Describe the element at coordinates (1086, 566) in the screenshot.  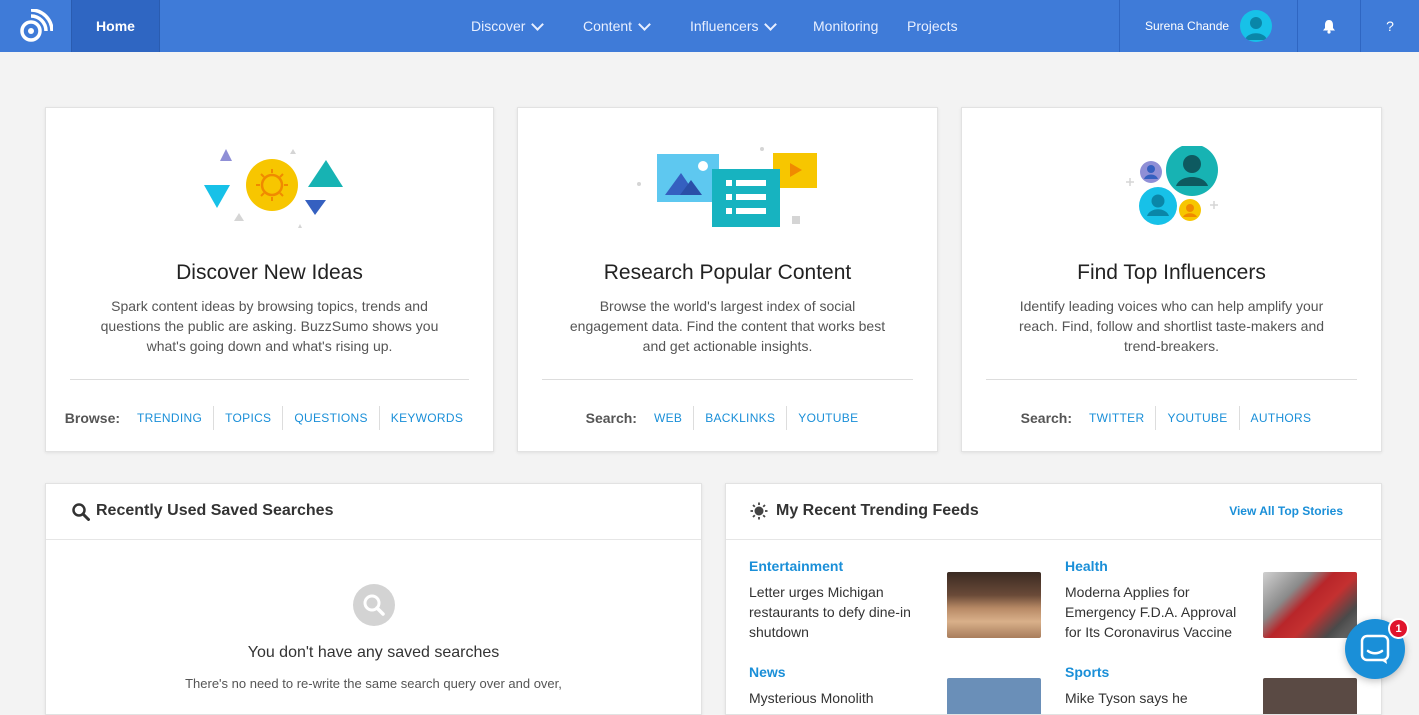
I see `feed-category: Health` at that location.